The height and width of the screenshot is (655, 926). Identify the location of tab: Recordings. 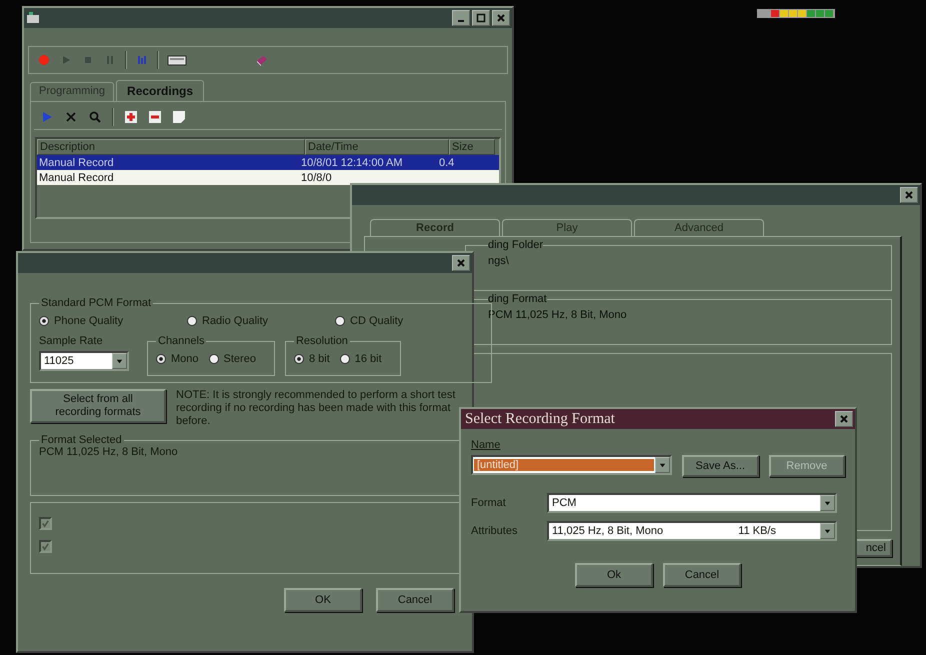
(160, 90).